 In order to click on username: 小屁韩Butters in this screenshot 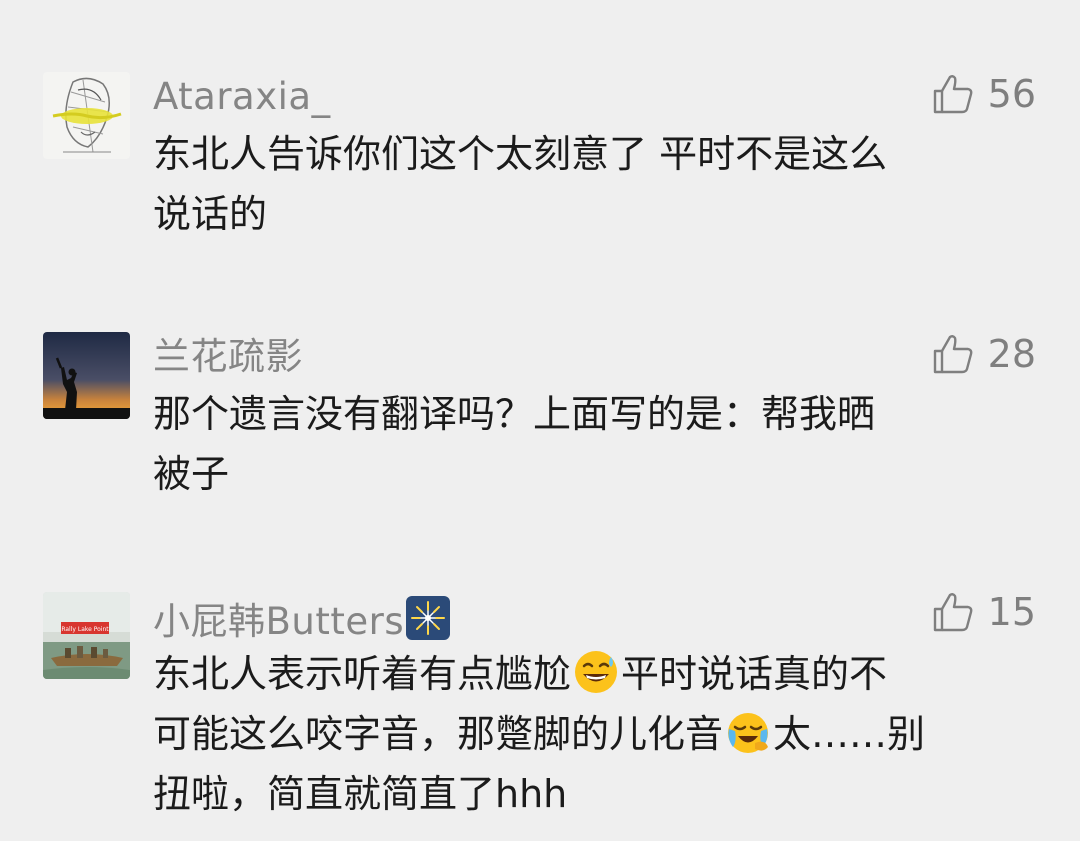, I will do `click(302, 619)`.